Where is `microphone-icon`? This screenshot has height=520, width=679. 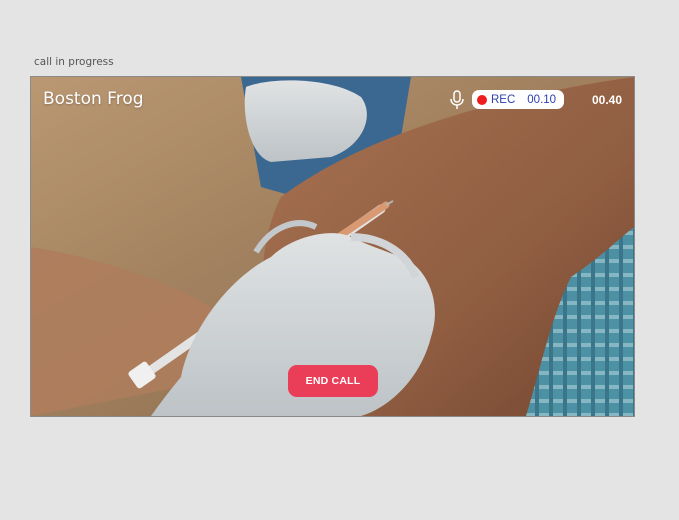 microphone-icon is located at coordinates (457, 100).